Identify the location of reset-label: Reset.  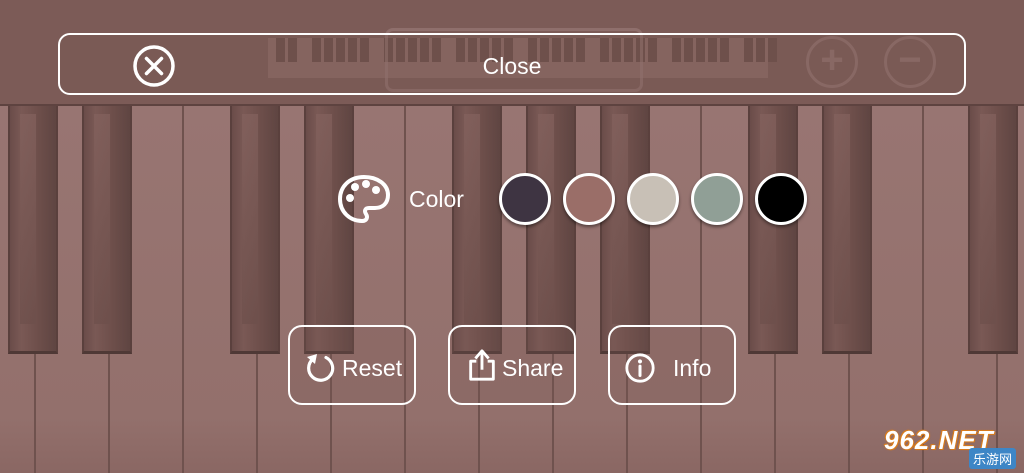
(372, 368).